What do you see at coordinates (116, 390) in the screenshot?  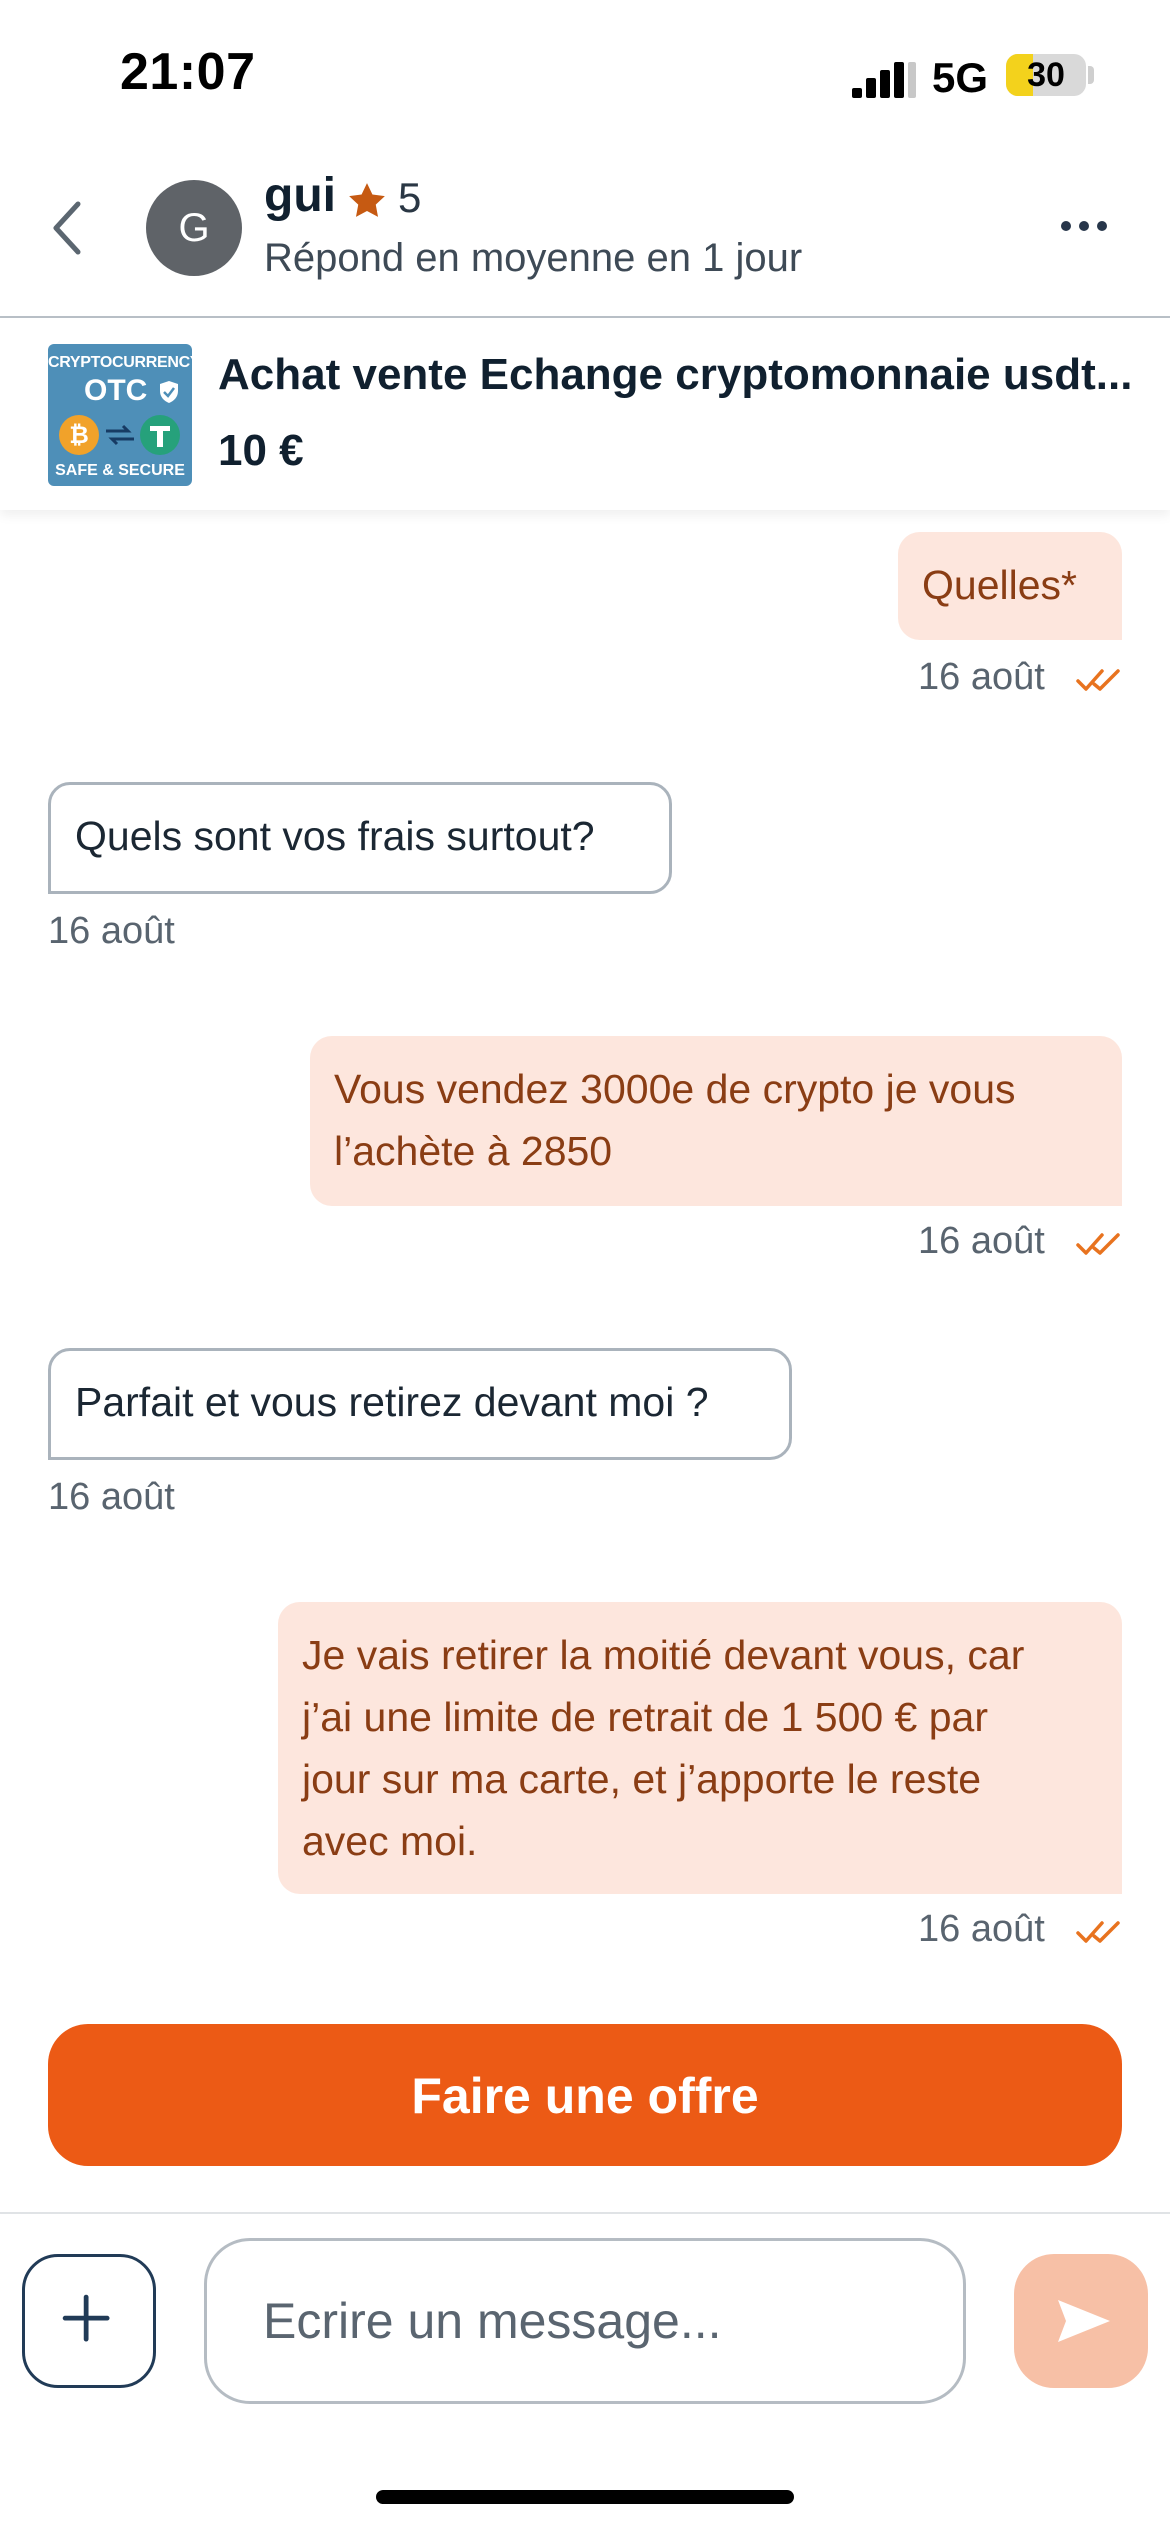 I see `thumb-line2: OTC` at bounding box center [116, 390].